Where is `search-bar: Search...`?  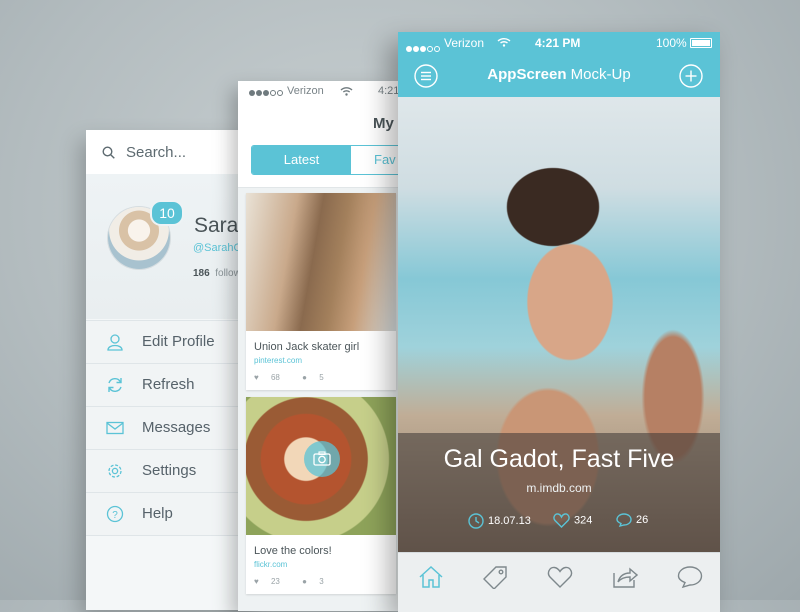
search-bar: Search... is located at coordinates (171, 152).